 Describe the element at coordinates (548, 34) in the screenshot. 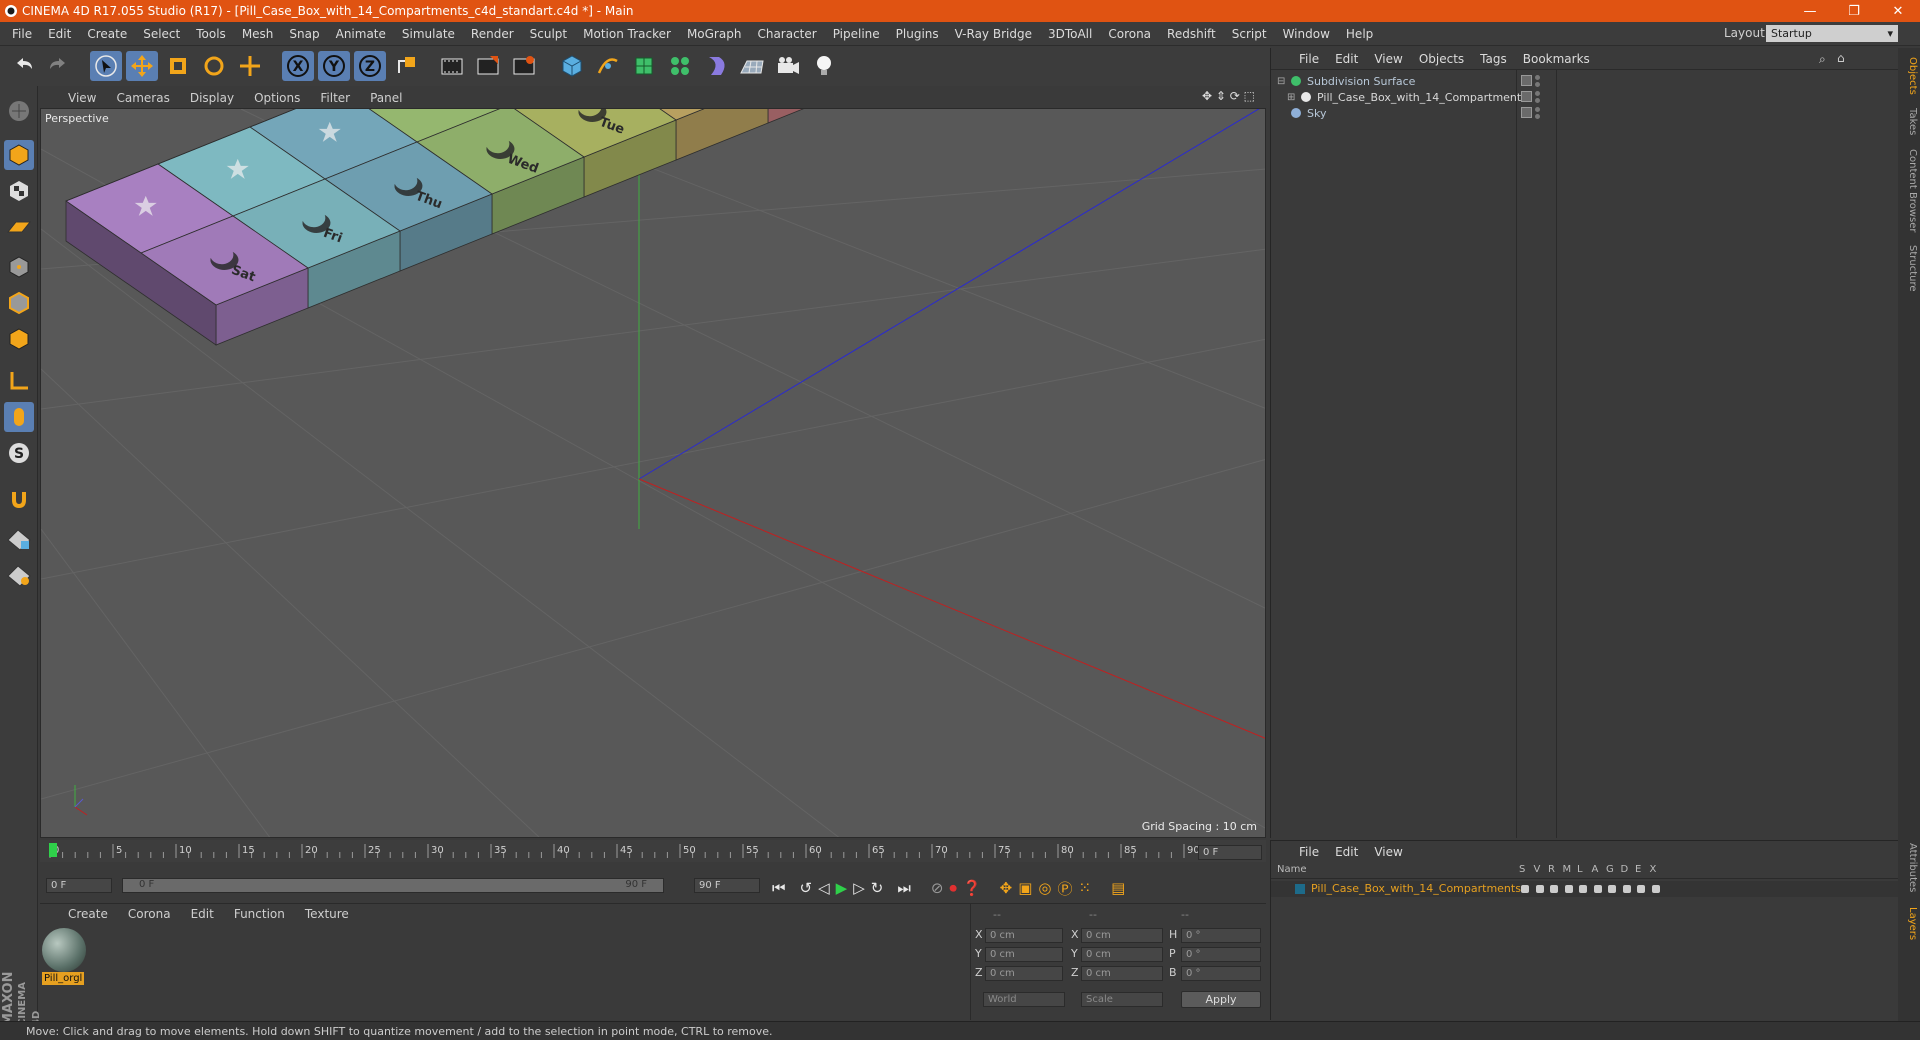

I see `menu-item-sculpt: Sculpt` at that location.